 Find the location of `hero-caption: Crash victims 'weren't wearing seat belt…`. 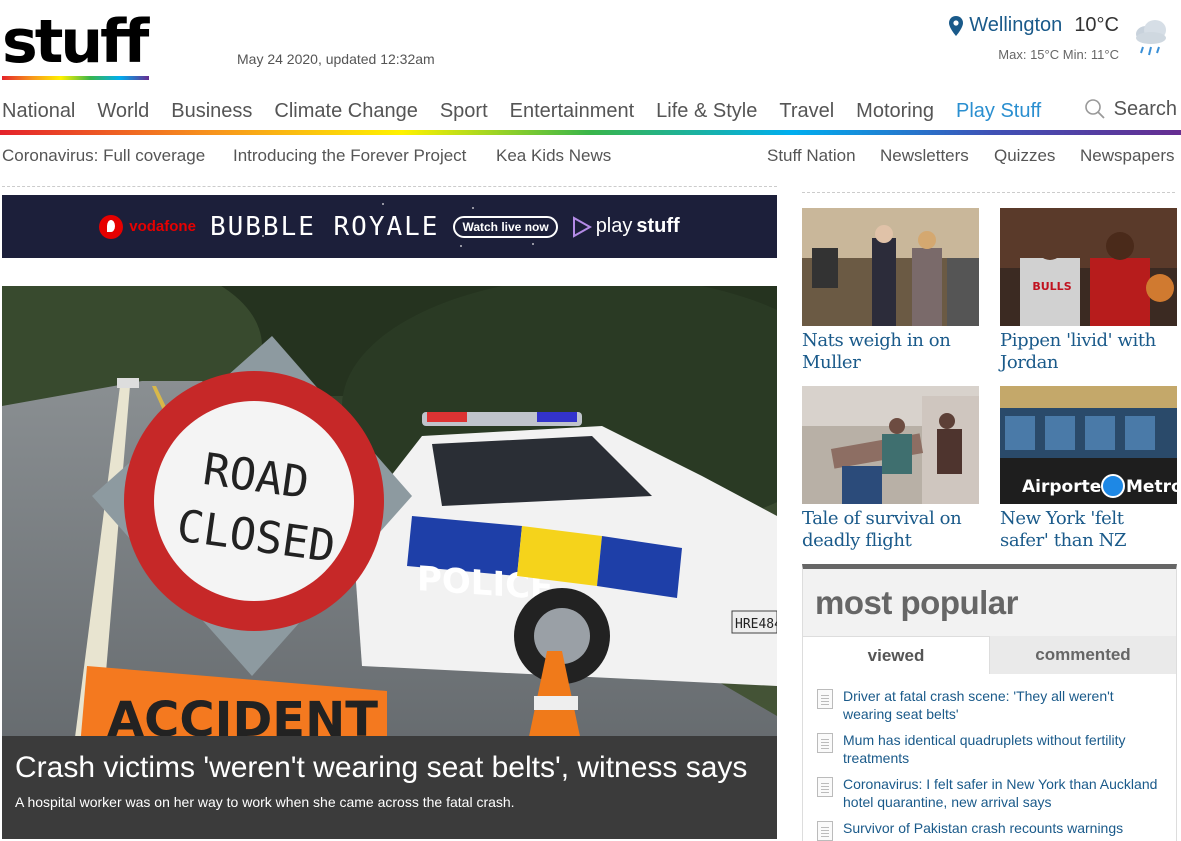

hero-caption: Crash victims 'weren't wearing seat belt… is located at coordinates (389, 787).